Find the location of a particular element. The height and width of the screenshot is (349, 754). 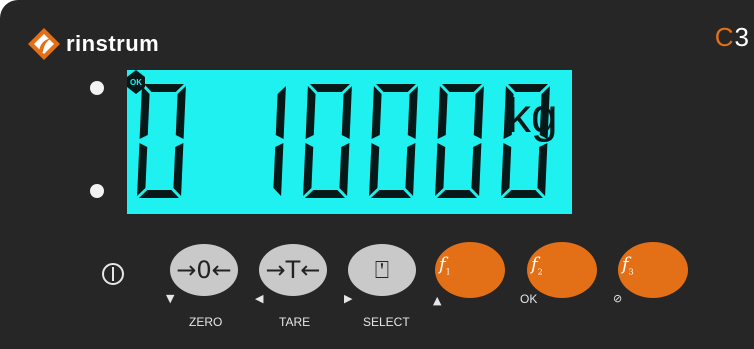

f2-button: f2 is located at coordinates (562, 270).